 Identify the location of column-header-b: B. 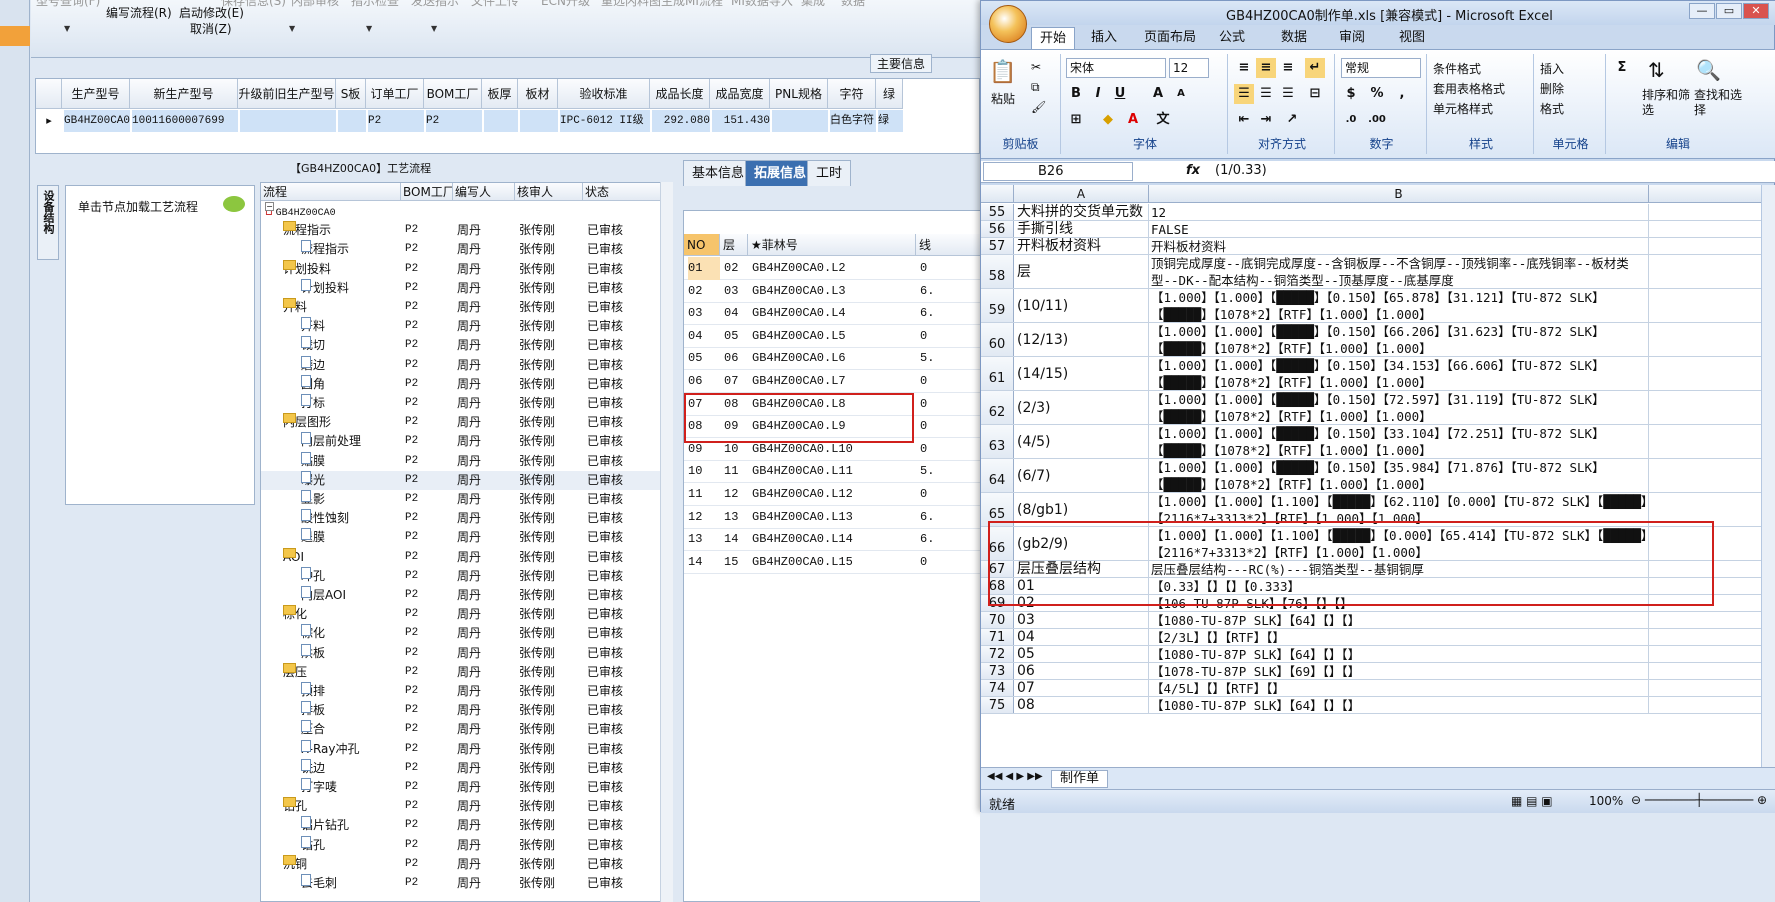
(1399, 194).